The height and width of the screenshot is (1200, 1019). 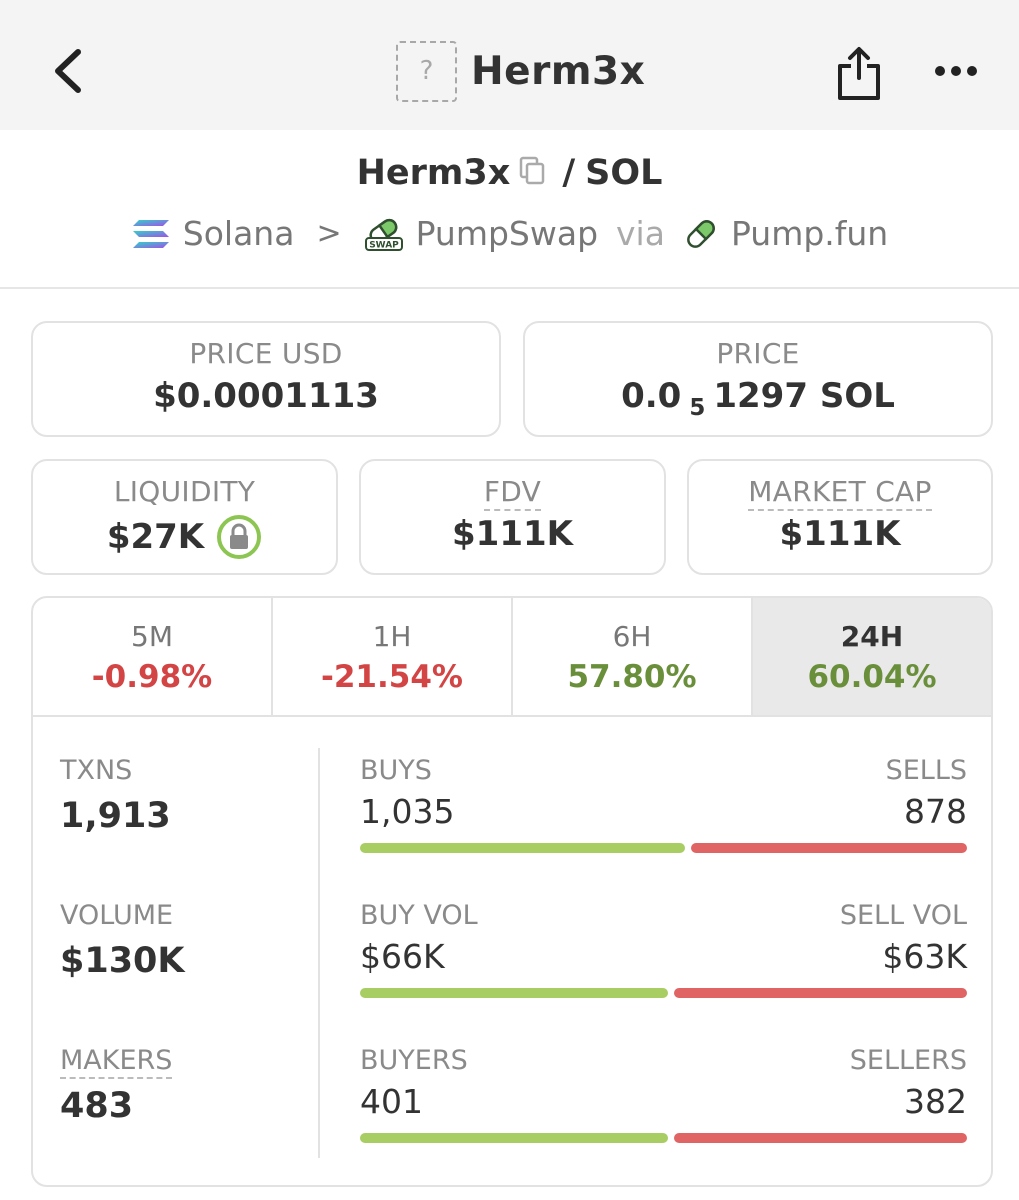 I want to click on buys-sells-bar, so click(x=663, y=848).